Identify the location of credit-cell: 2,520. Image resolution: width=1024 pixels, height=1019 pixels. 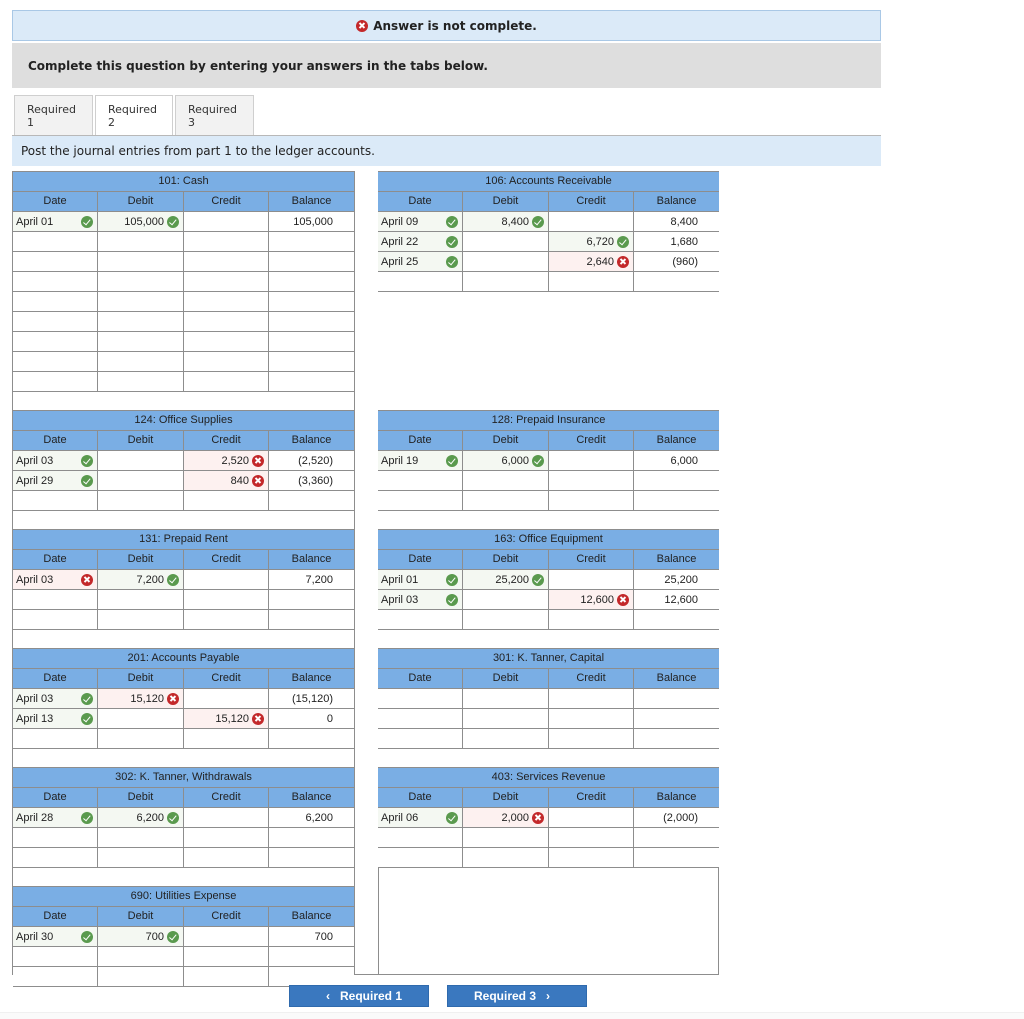
(226, 460).